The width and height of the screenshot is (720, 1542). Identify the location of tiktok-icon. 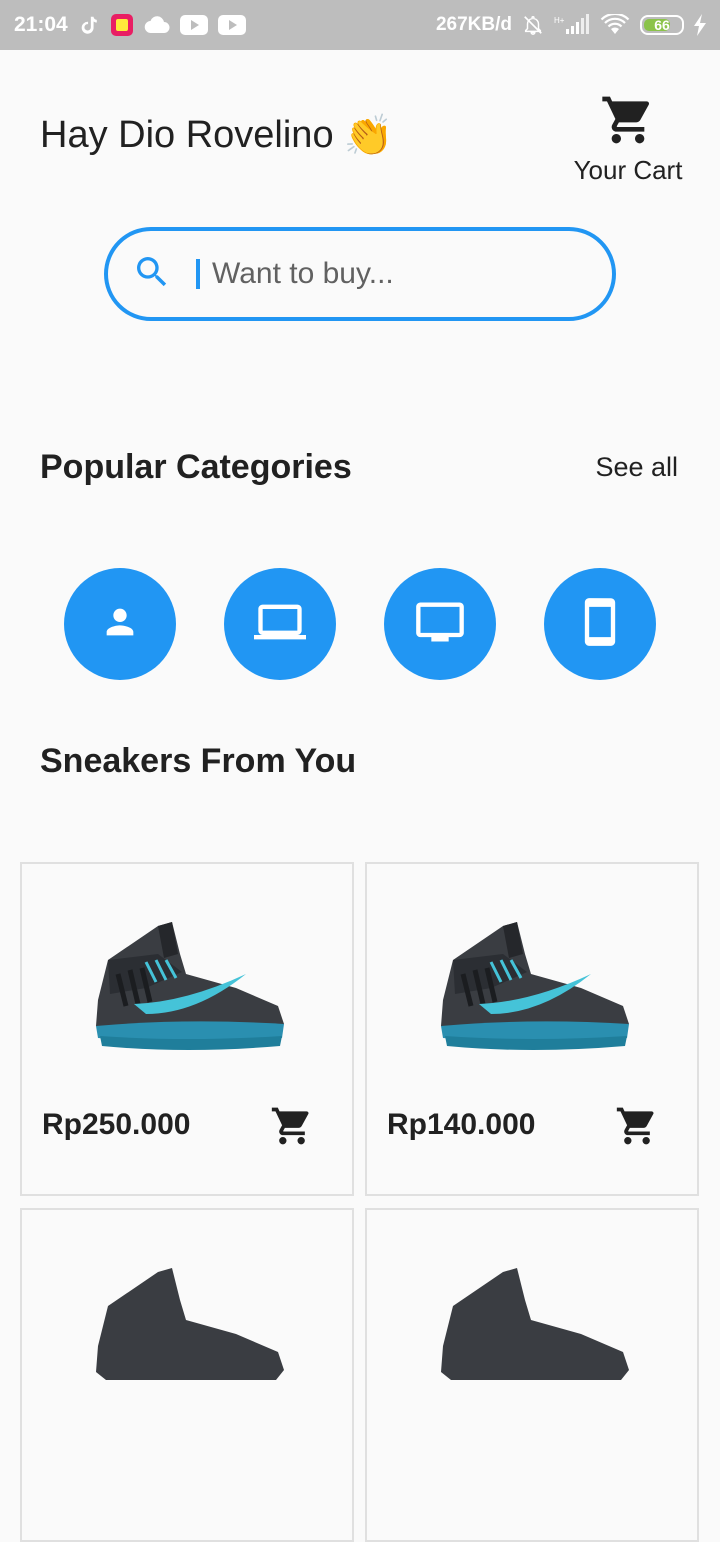
(89, 25).